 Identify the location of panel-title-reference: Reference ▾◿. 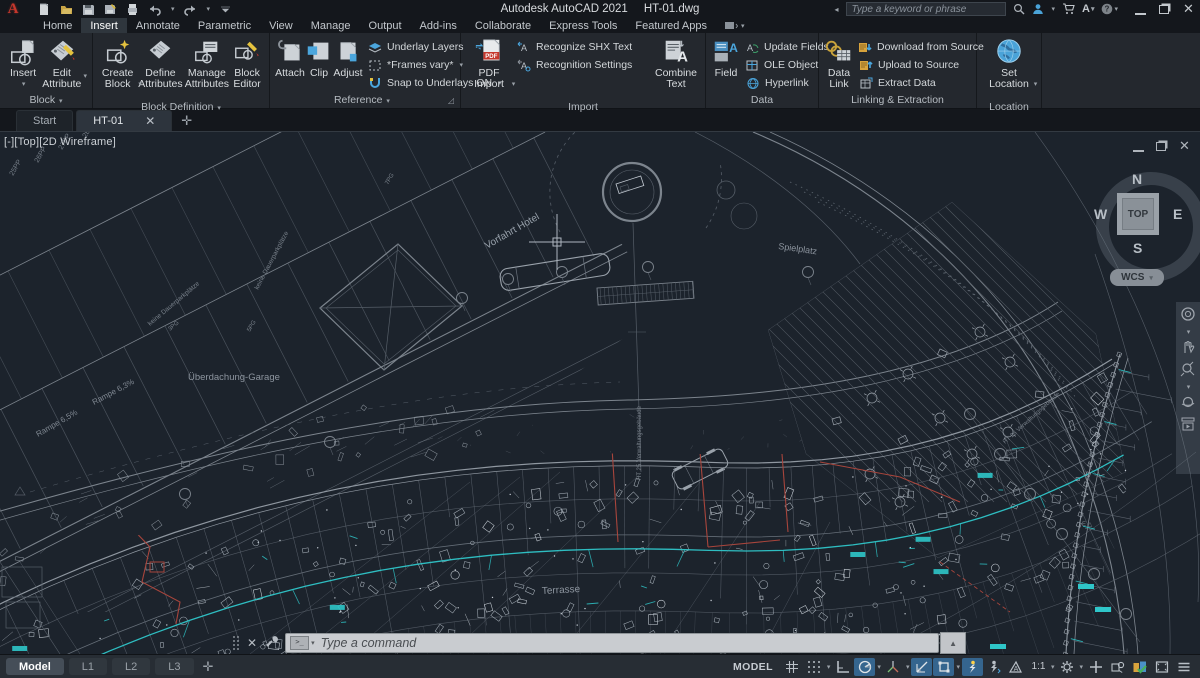
(365, 101).